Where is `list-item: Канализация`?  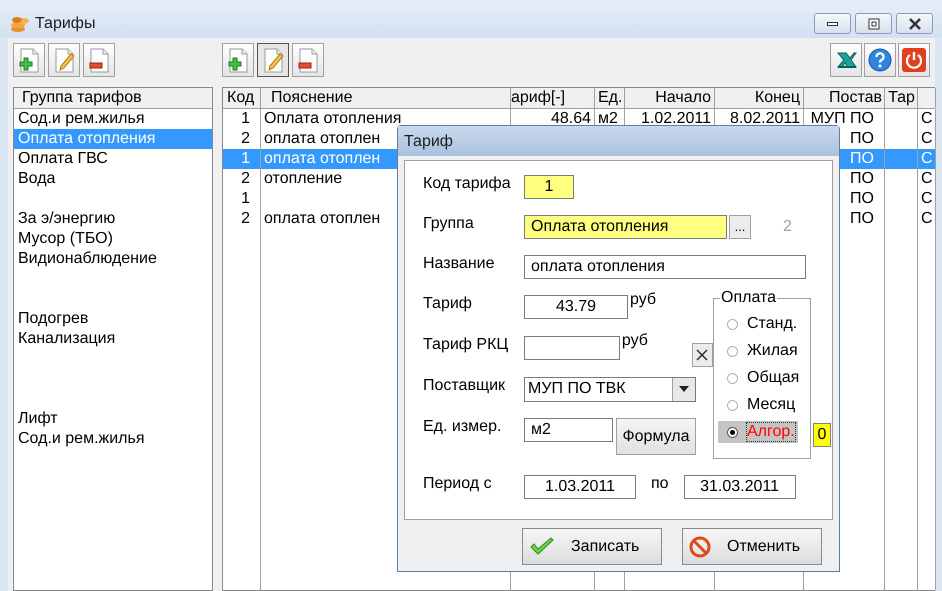
list-item: Канализация is located at coordinates (113, 339).